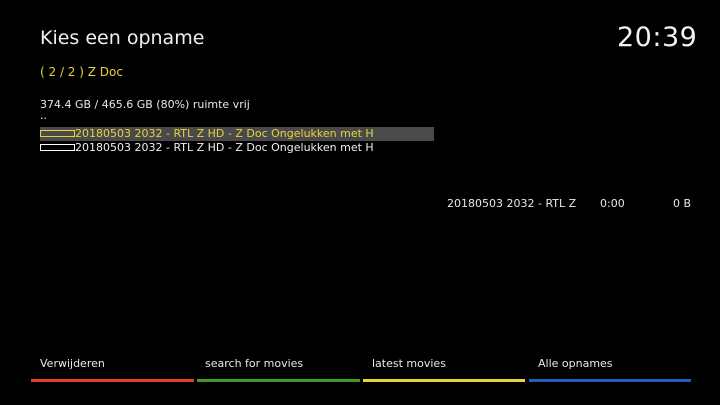  I want to click on info-recording-name: 20180503 2032 - RTL Z, so click(512, 203).